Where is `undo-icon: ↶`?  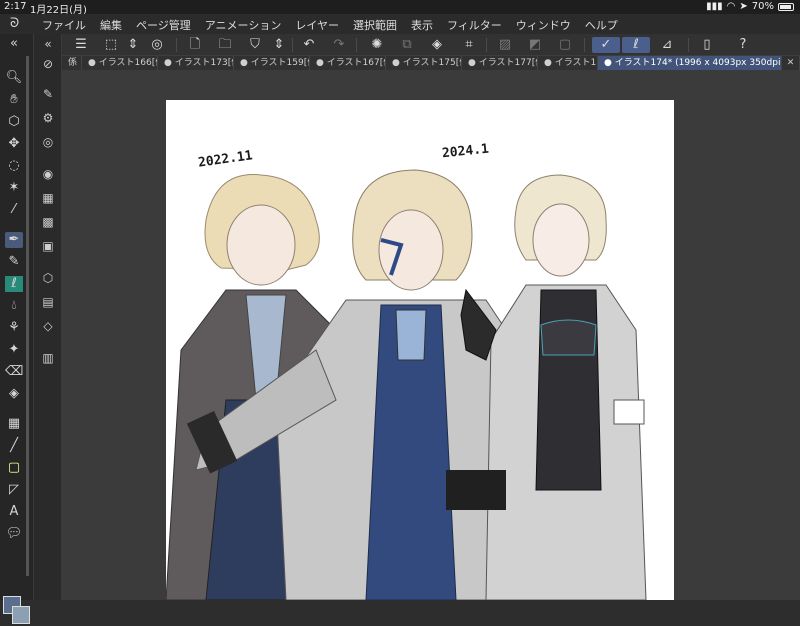 undo-icon: ↶ is located at coordinates (309, 45).